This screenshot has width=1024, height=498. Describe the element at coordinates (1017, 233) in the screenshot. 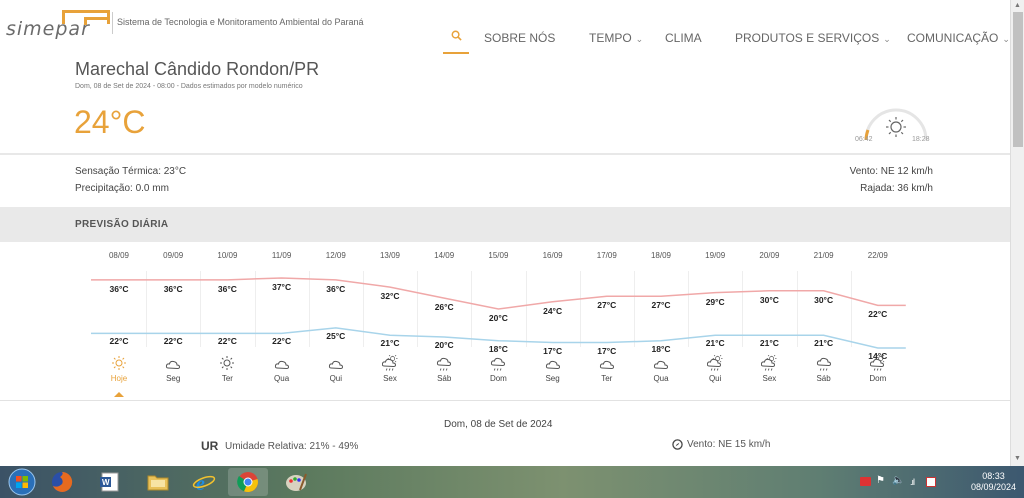

I see `page-scrollbar: ▲ ▼` at that location.